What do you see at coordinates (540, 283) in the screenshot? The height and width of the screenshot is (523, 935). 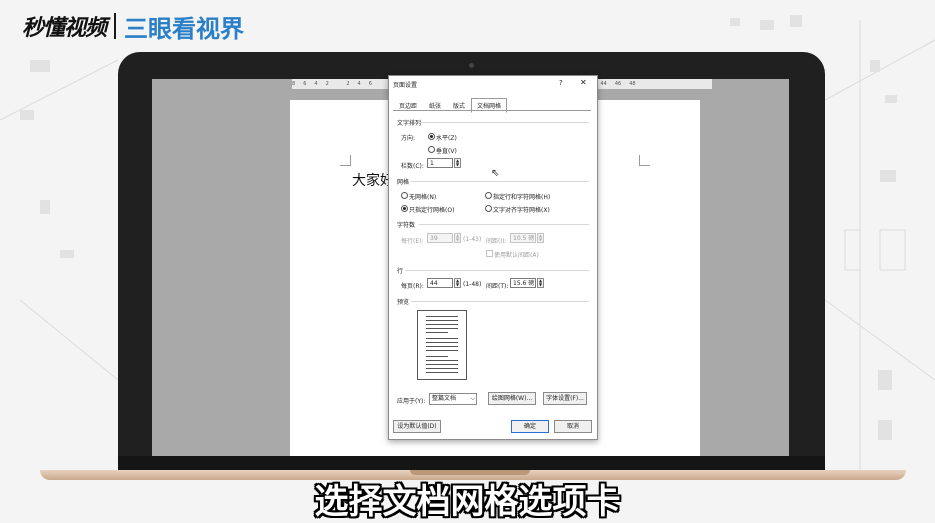 I see `line-pitch-stepper: ▲ ▼` at bounding box center [540, 283].